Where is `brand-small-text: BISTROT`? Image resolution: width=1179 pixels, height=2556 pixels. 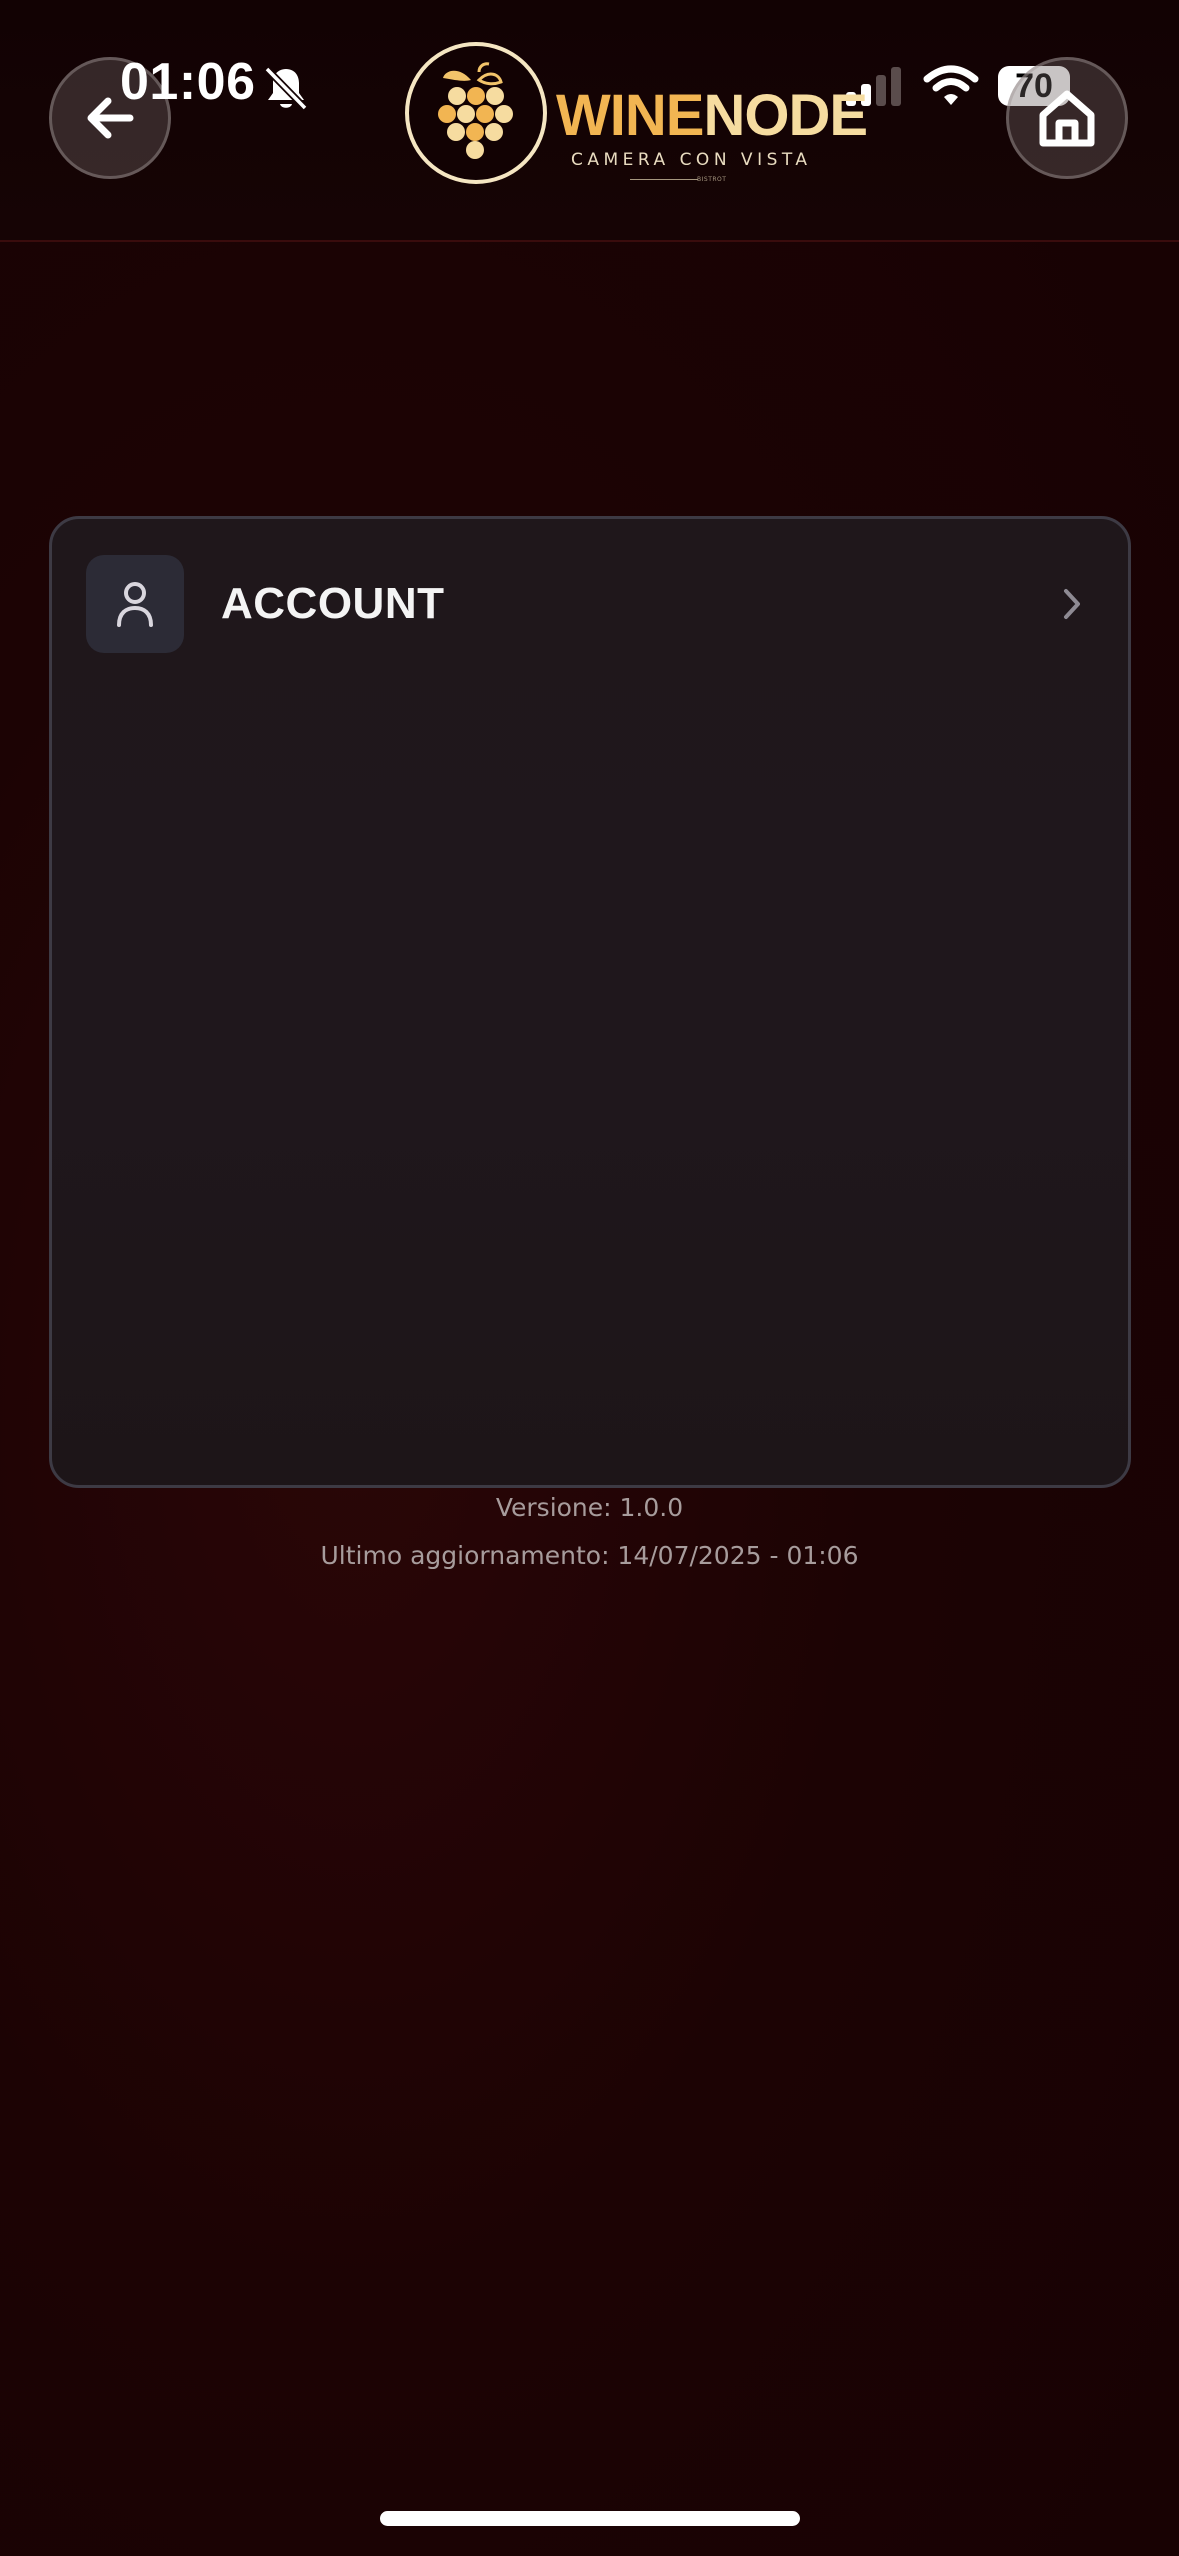 brand-small-text: BISTROT is located at coordinates (712, 179).